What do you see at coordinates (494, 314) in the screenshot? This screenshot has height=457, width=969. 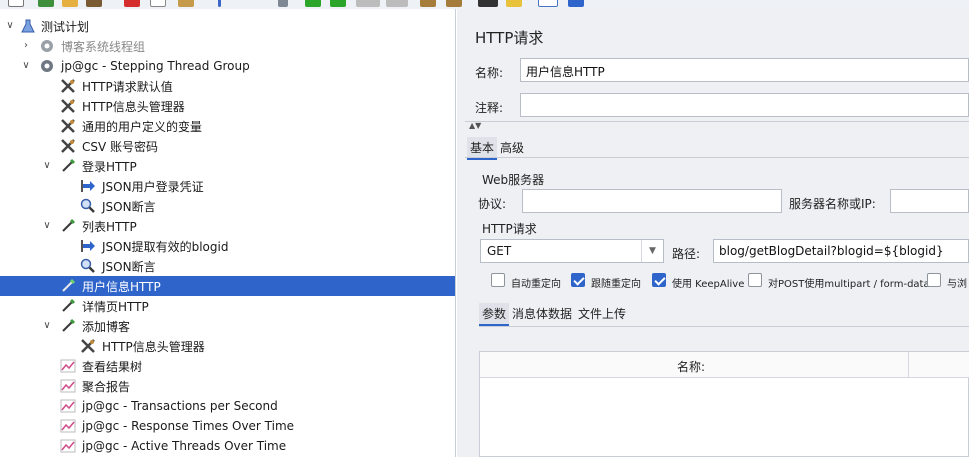 I see `tab-parameters: 参数` at bounding box center [494, 314].